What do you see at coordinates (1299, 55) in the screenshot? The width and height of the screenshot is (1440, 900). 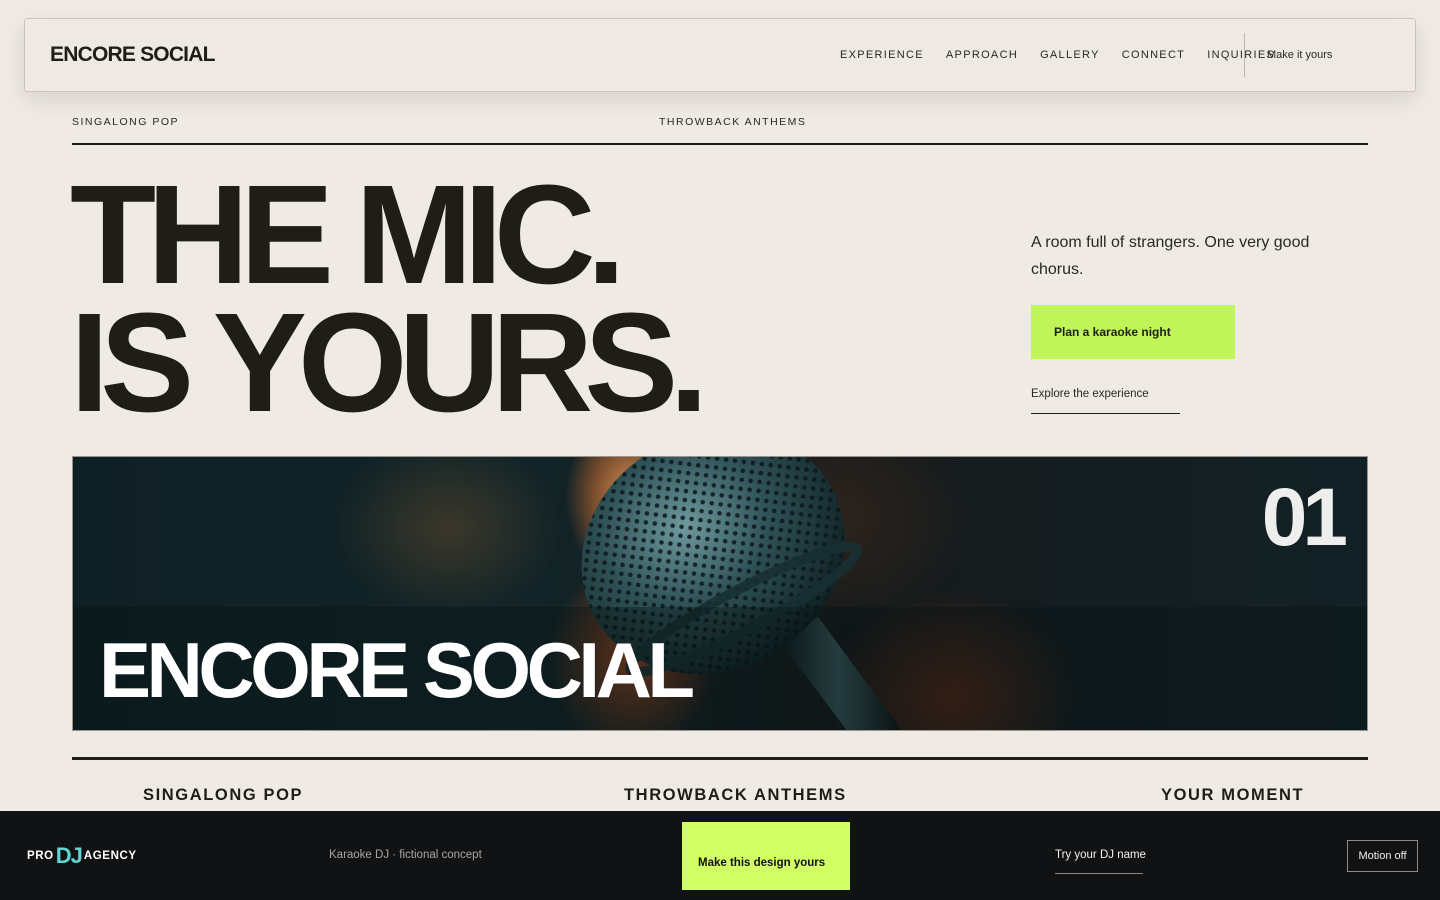 I see `make-it-yours-link: Make it yours` at bounding box center [1299, 55].